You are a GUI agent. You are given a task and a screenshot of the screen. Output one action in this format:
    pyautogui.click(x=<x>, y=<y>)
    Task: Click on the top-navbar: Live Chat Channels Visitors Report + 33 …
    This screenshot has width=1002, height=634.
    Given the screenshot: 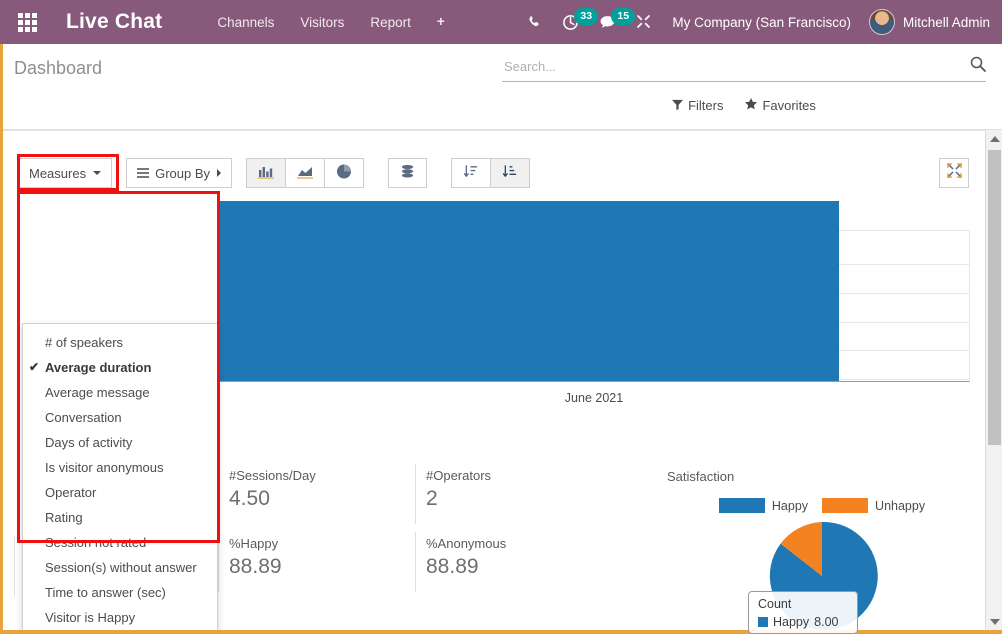 What is the action you would take?
    pyautogui.click(x=501, y=22)
    